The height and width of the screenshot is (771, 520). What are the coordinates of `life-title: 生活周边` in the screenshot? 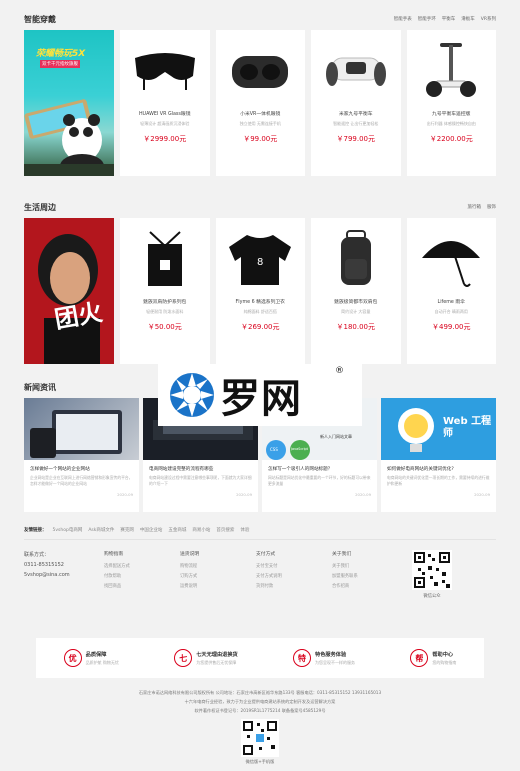 It's located at (40, 207).